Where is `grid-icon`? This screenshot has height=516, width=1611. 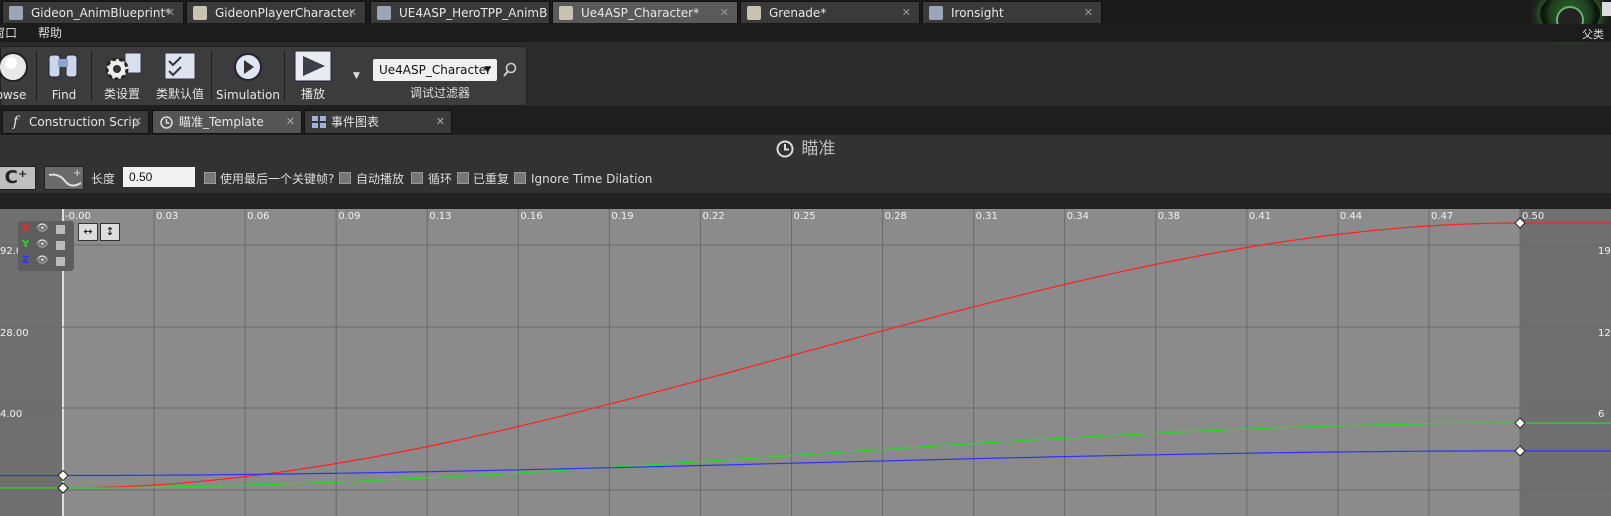 grid-icon is located at coordinates (319, 122).